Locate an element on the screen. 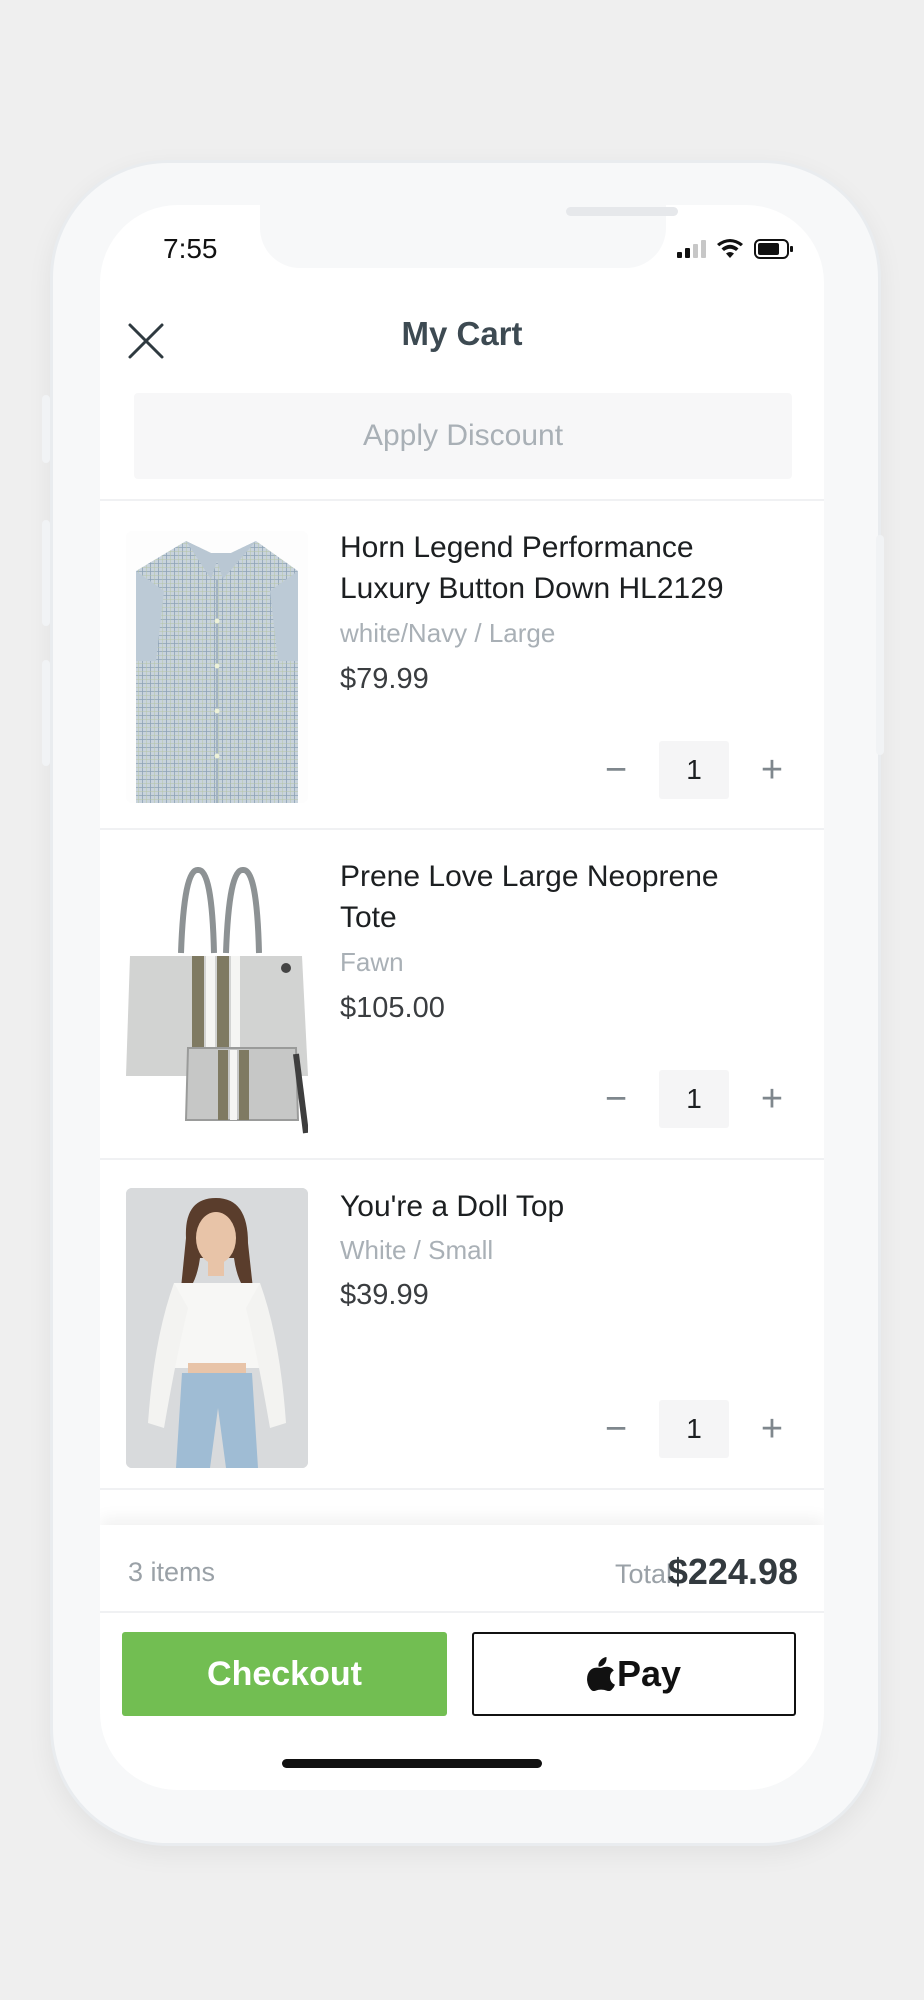 This screenshot has height=2000, width=924. item-variant: Fawn is located at coordinates (372, 962).